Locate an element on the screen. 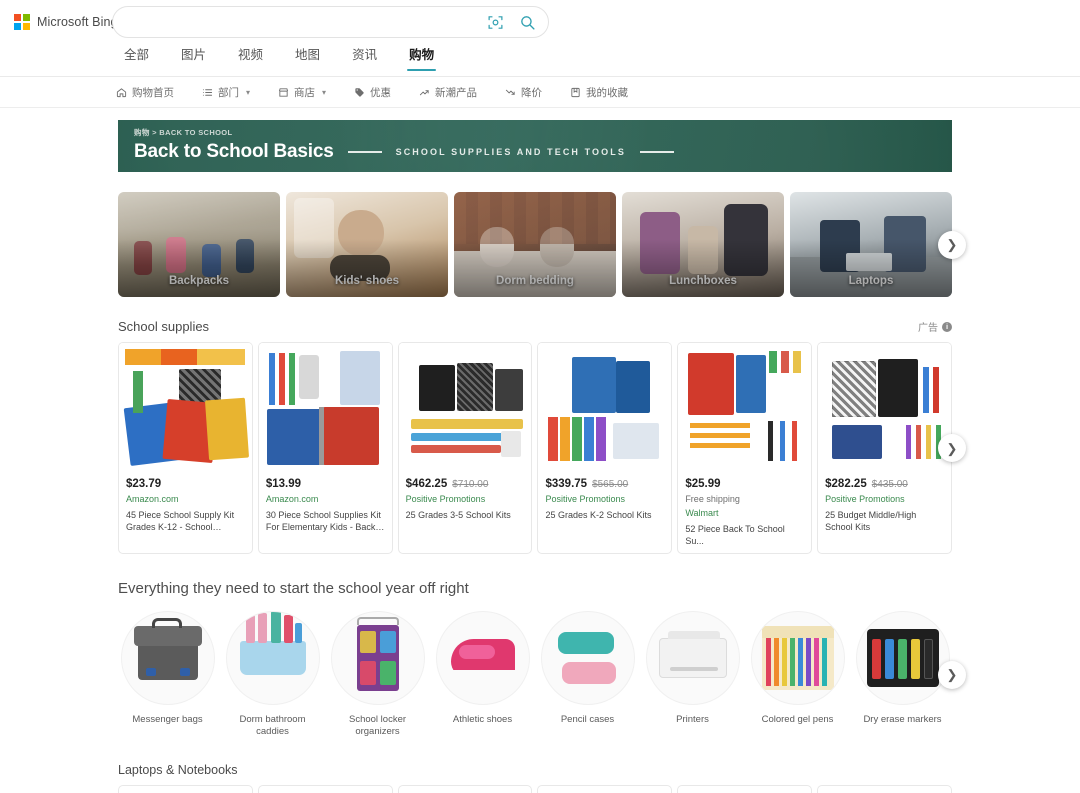 Image resolution: width=1080 pixels, height=793 pixels. essential-item-school-locker-organizers: School locker organizers is located at coordinates (377, 675).